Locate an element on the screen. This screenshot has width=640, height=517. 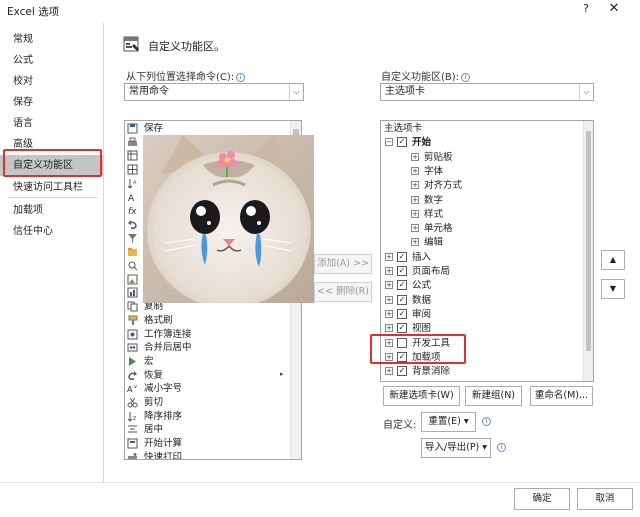
command-list-item: Av 减小字号 is located at coordinates (207, 388).